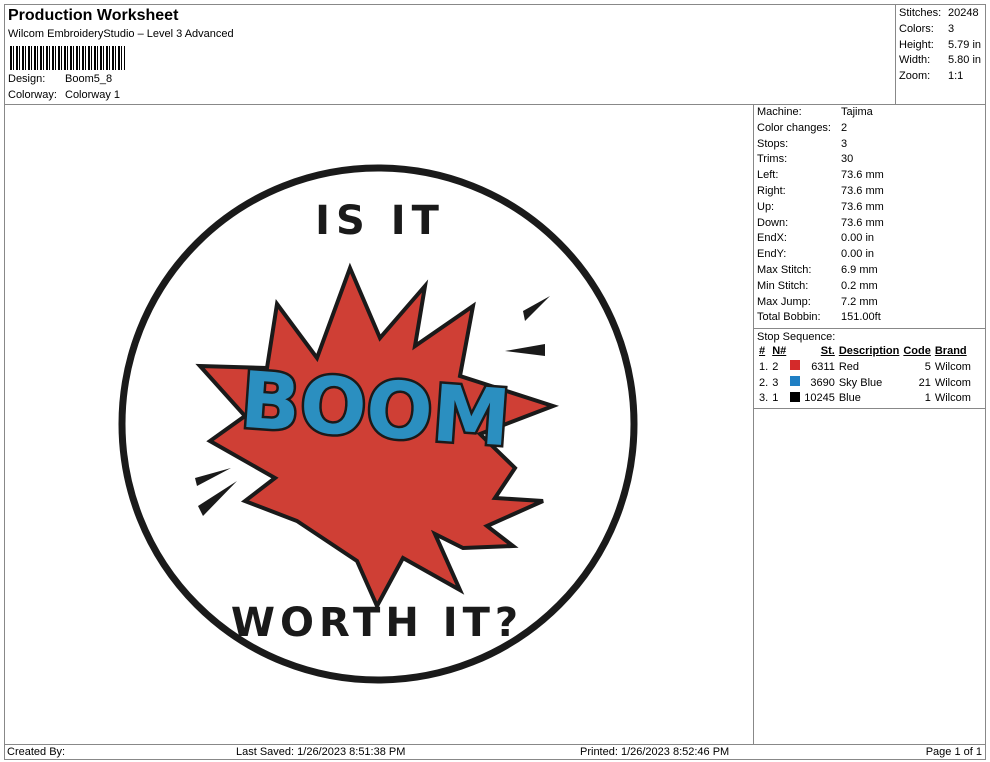 This screenshot has width=990, height=762. Describe the element at coordinates (64, 95) in the screenshot. I see `colorway: Colorway: Colorway 1` at that location.